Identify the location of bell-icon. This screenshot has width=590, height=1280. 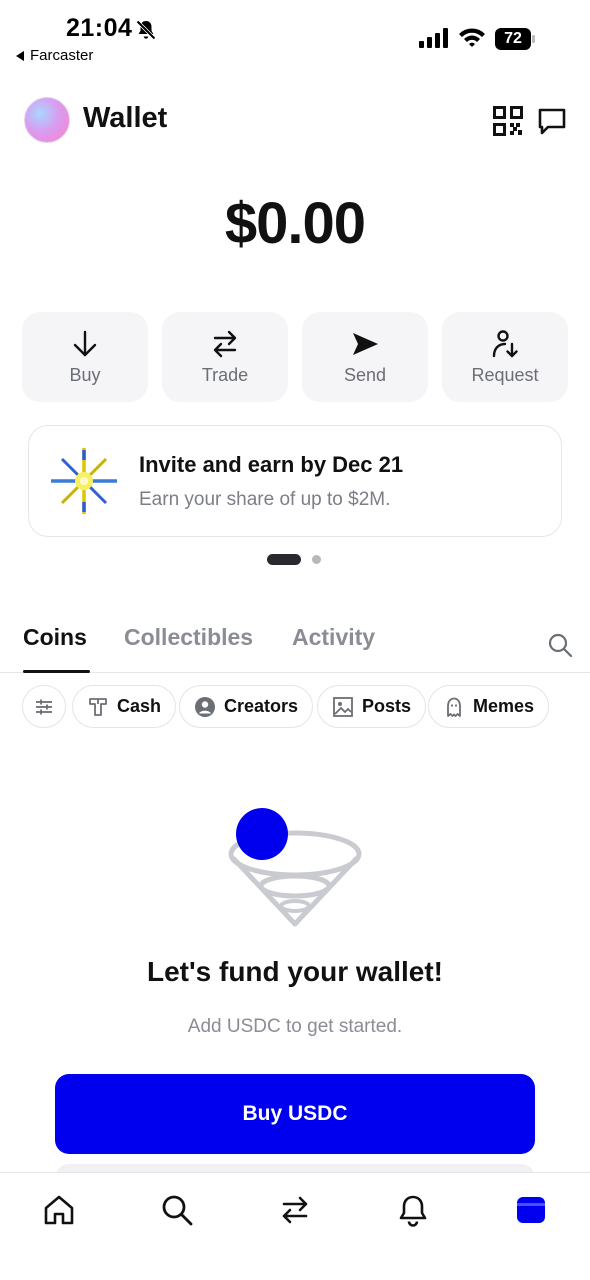
(413, 1211).